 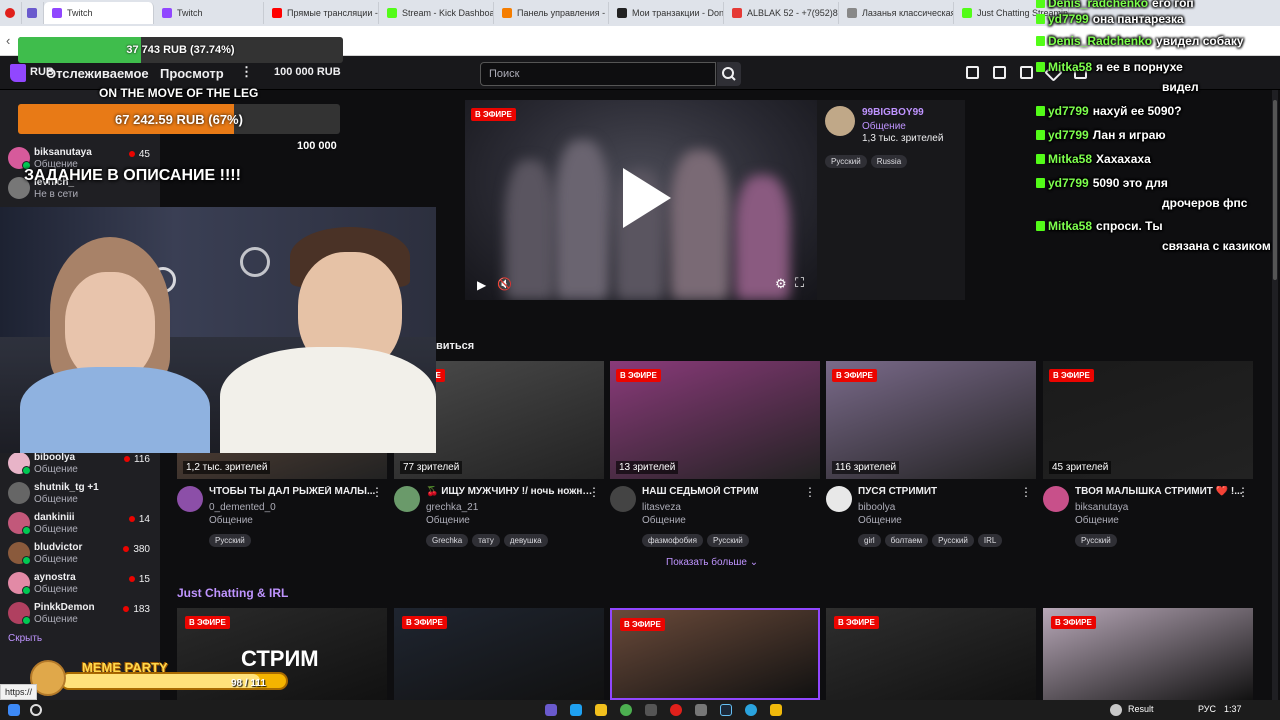 I want to click on card-channel: biksanutaya, so click(x=1101, y=507).